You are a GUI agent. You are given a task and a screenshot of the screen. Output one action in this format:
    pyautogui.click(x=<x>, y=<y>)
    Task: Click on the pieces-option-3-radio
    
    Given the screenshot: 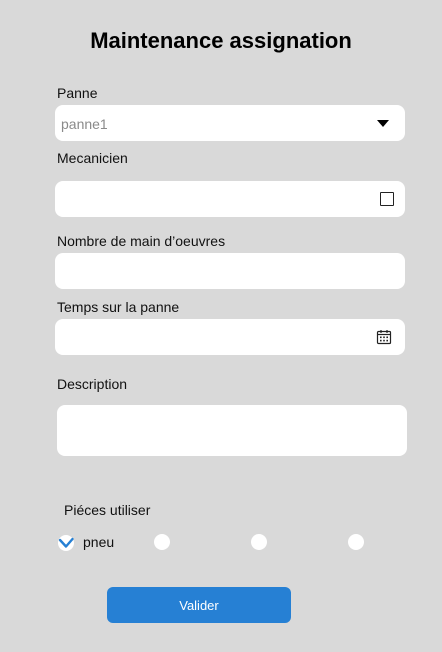 What is the action you would take?
    pyautogui.click(x=259, y=542)
    